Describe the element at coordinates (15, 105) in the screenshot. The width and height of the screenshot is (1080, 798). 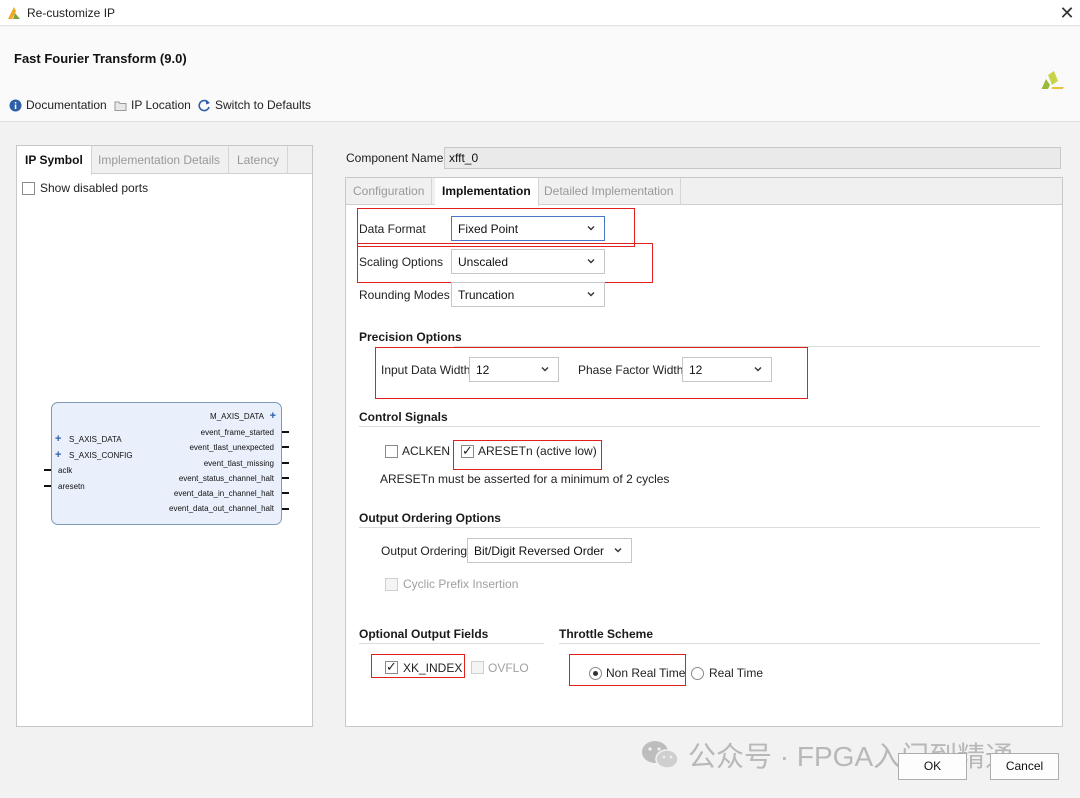
I see `info-icon` at that location.